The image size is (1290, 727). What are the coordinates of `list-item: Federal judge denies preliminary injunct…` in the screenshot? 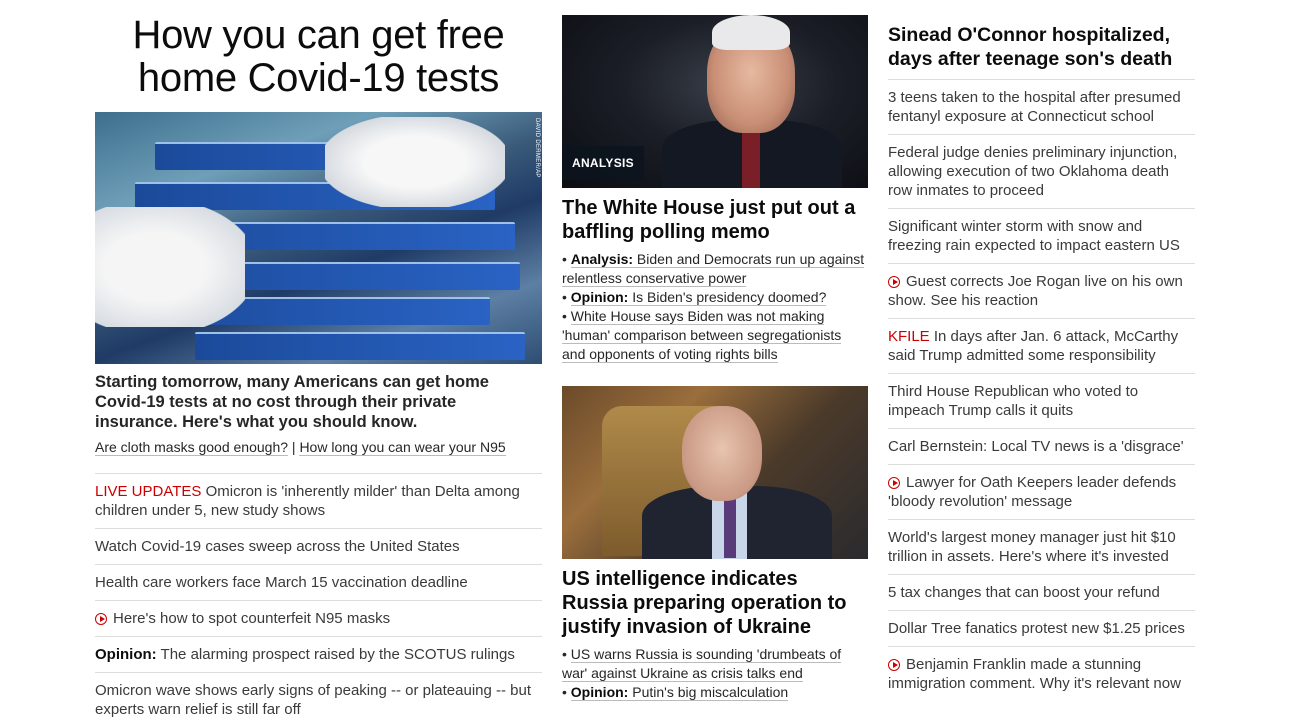 It's located at (1041, 171).